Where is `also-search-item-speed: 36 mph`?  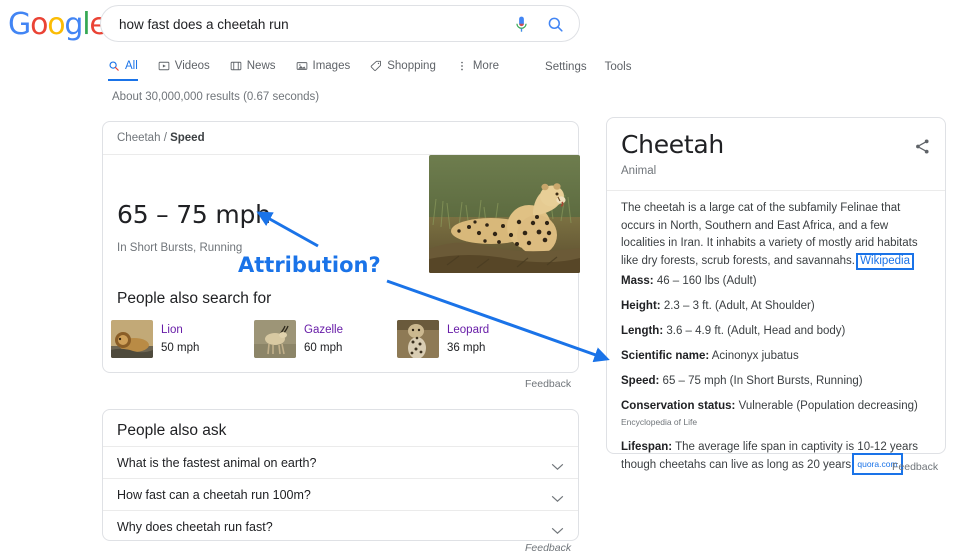
also-search-item-speed: 36 mph is located at coordinates (466, 348).